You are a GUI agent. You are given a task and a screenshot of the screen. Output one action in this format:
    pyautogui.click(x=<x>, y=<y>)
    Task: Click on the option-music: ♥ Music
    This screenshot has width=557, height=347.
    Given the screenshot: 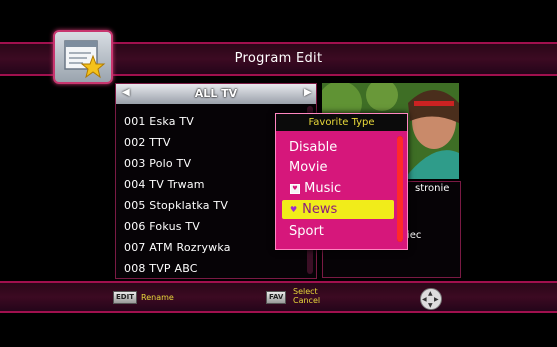 What is the action you would take?
    pyautogui.click(x=338, y=188)
    